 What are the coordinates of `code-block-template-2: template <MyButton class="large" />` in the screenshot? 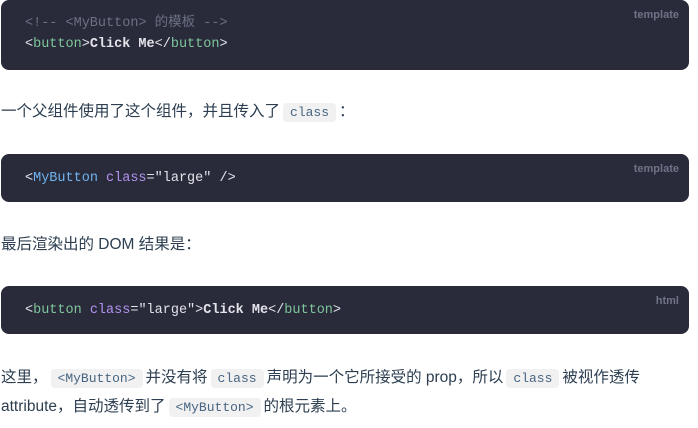 It's located at (345, 178).